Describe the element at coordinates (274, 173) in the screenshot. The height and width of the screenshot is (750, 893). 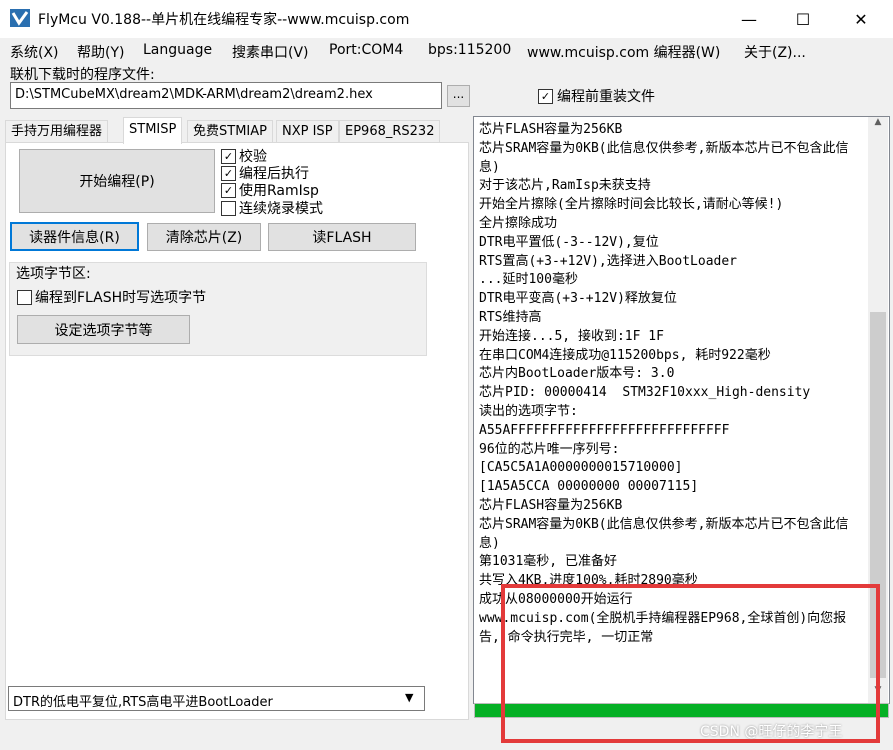
I see `run-after-label: 编程后执行` at that location.